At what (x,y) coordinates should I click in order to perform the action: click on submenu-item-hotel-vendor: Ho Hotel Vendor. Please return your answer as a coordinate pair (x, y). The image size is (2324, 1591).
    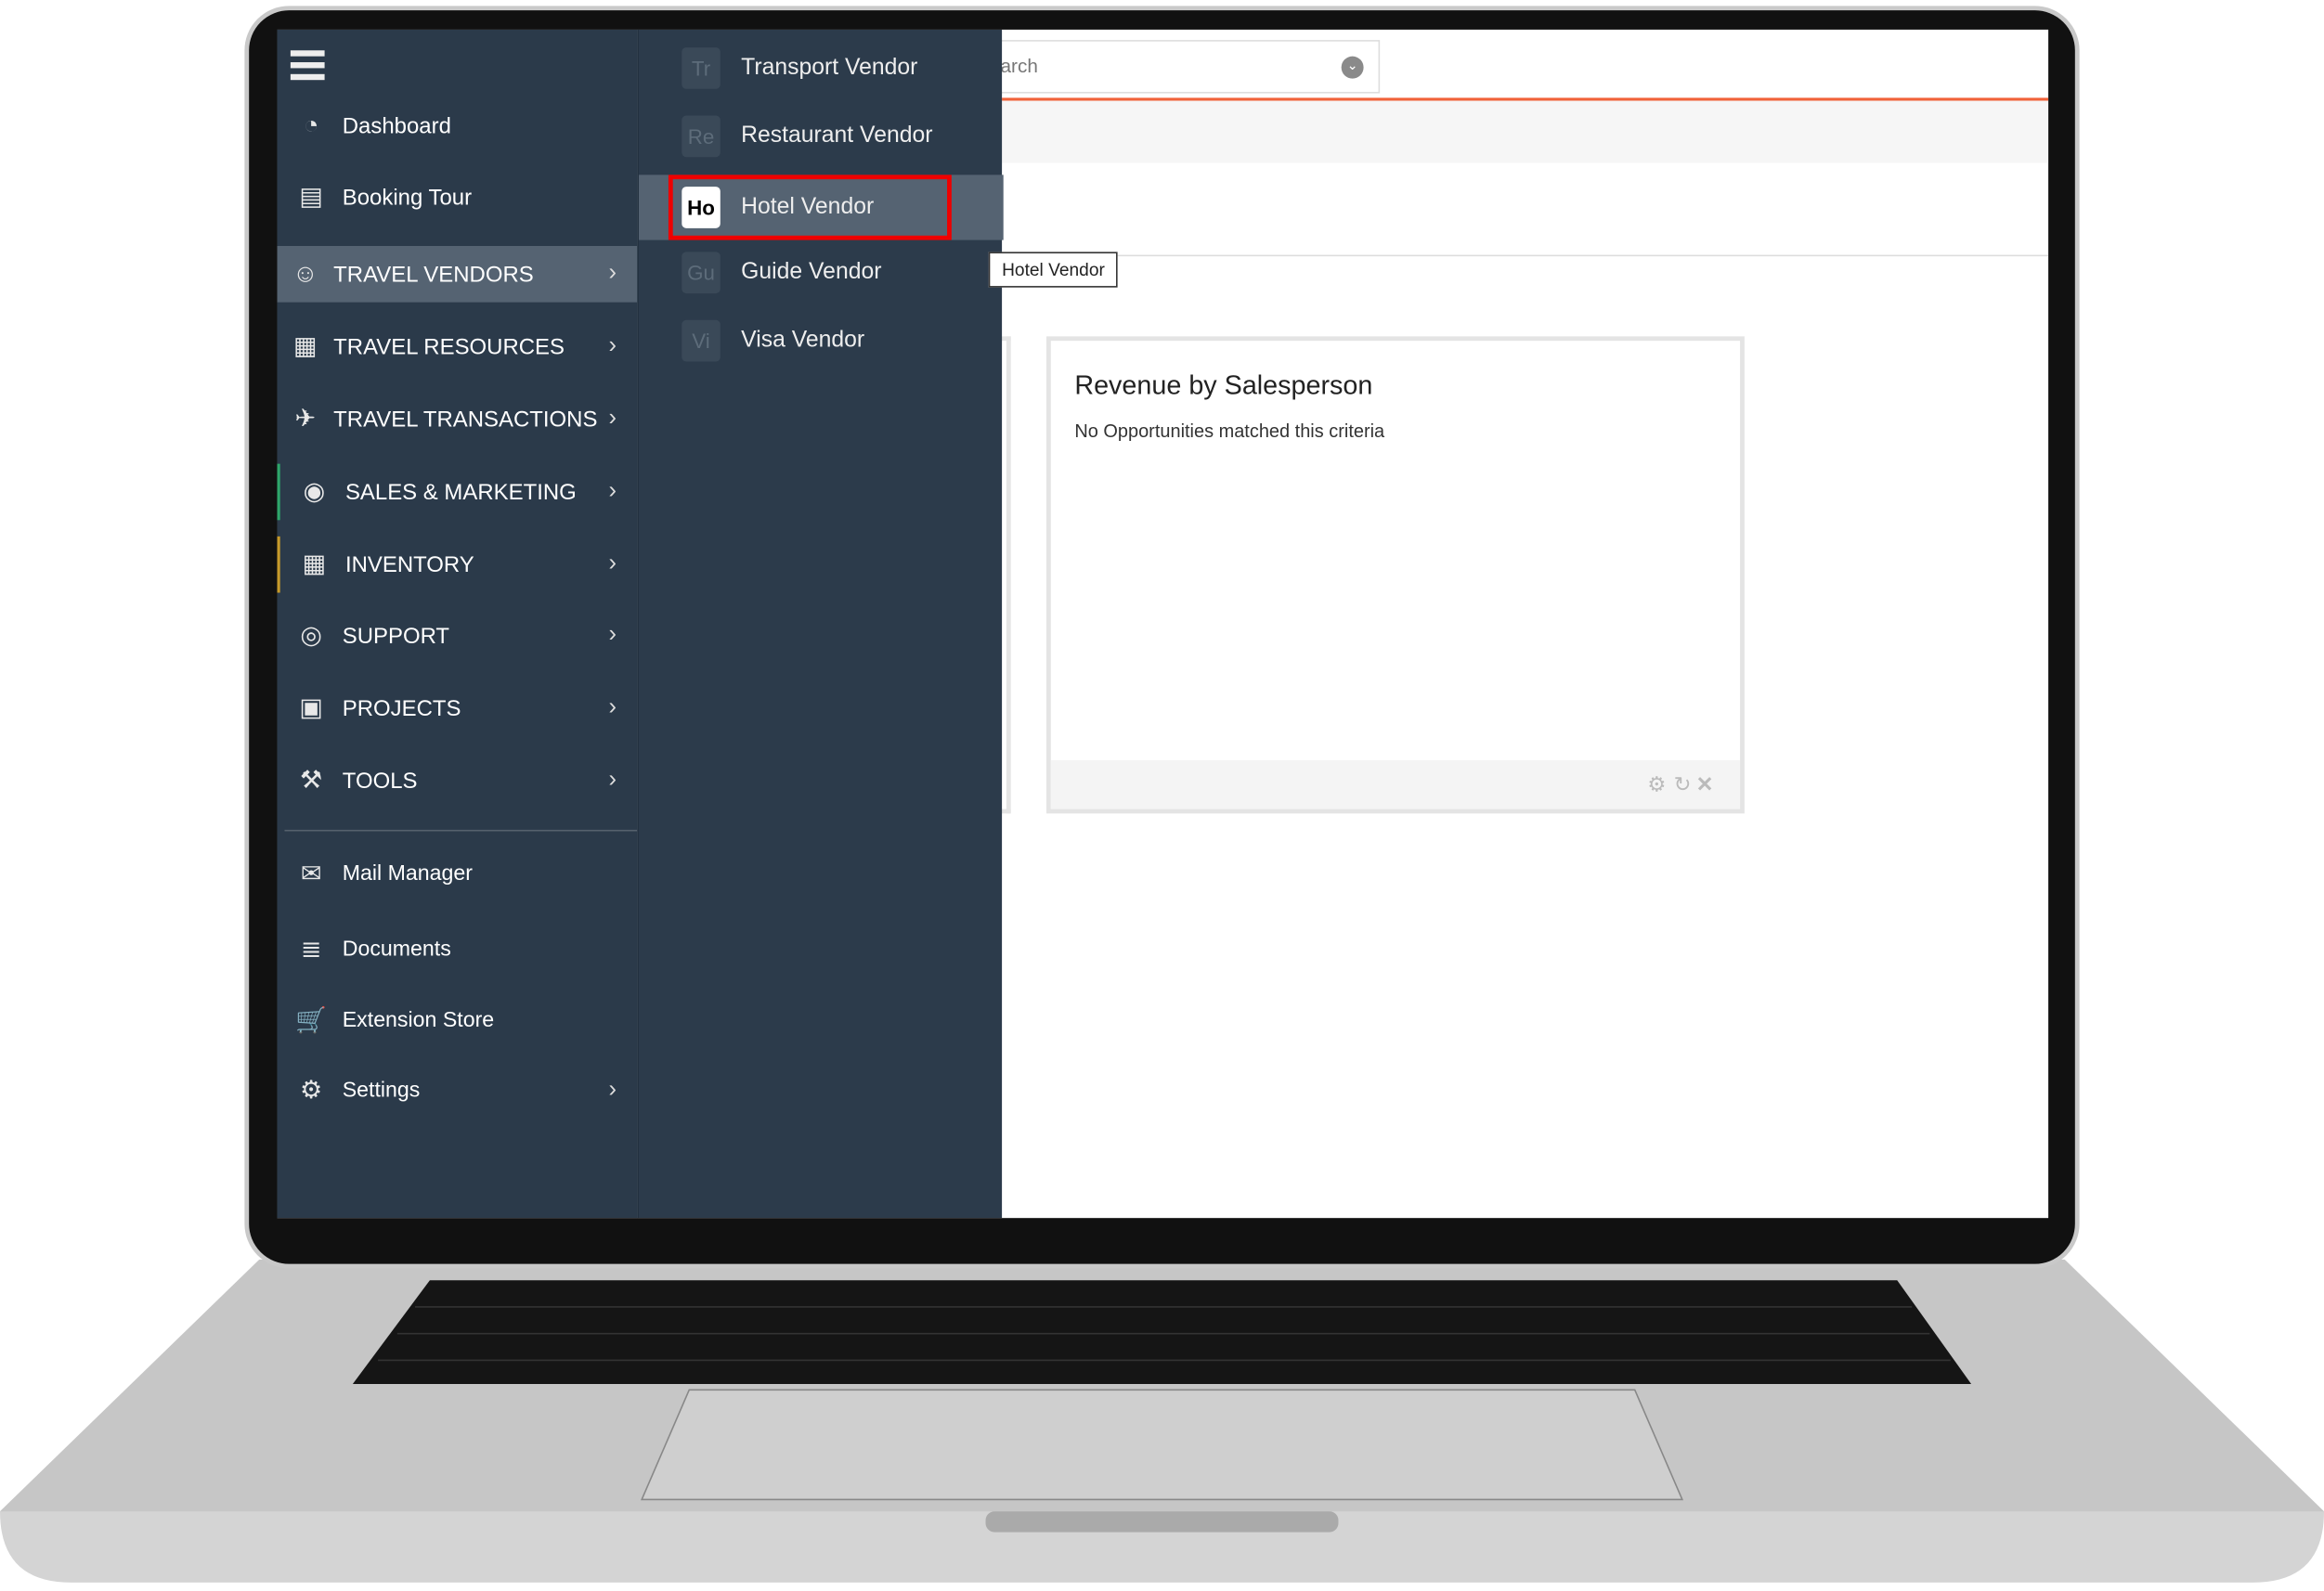
    Looking at the image, I should click on (821, 207).